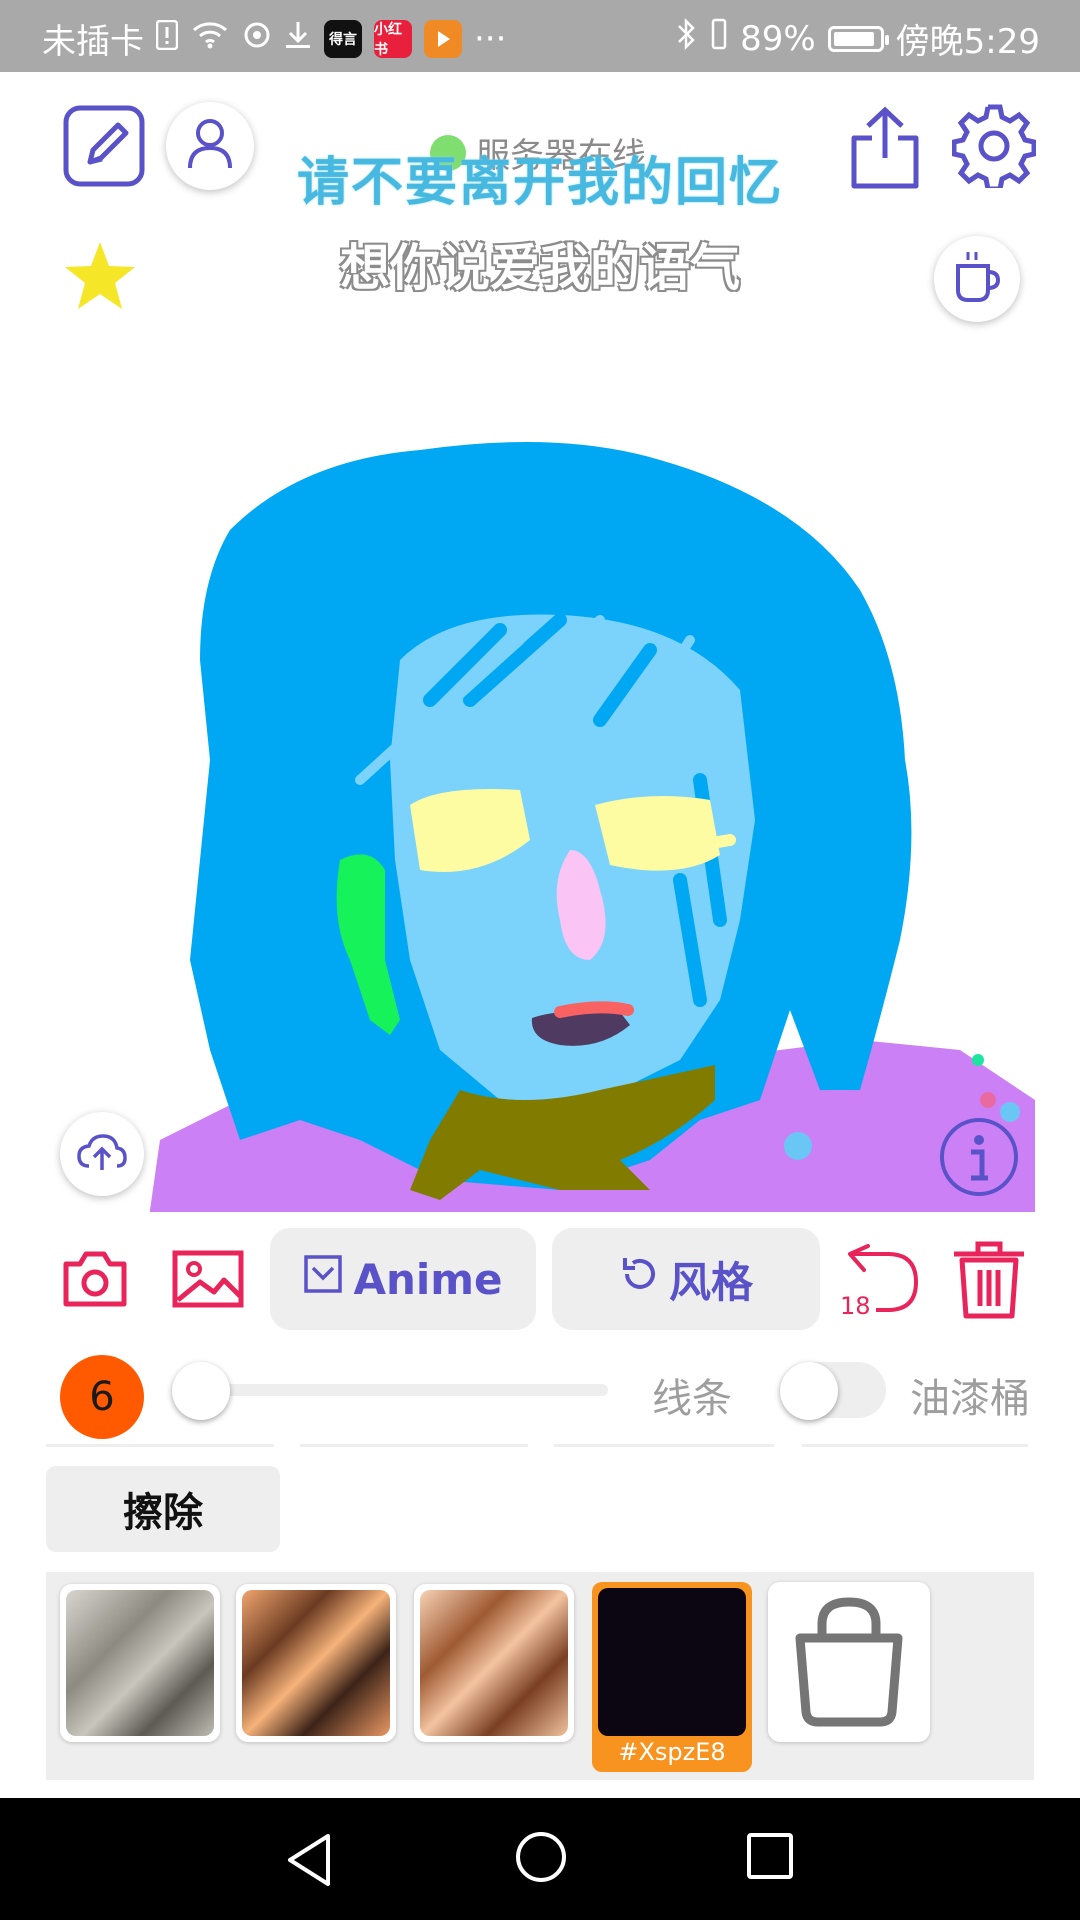 The image size is (1080, 1920). I want to click on status-right: 89% 傍晚5:29, so click(858, 38).